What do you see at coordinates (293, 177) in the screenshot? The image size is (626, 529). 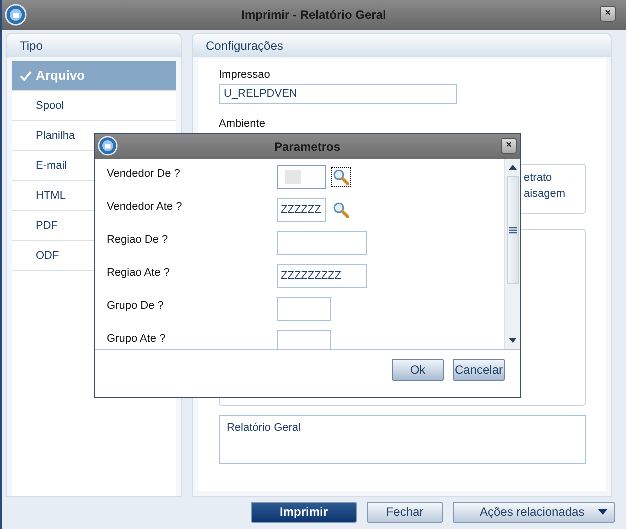 I see `text-selection` at bounding box center [293, 177].